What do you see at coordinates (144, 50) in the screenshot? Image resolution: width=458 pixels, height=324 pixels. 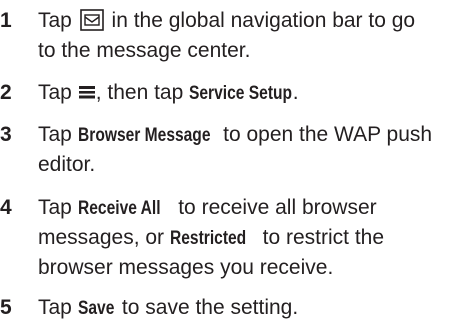 I see `step-line: to the message center.` at bounding box center [144, 50].